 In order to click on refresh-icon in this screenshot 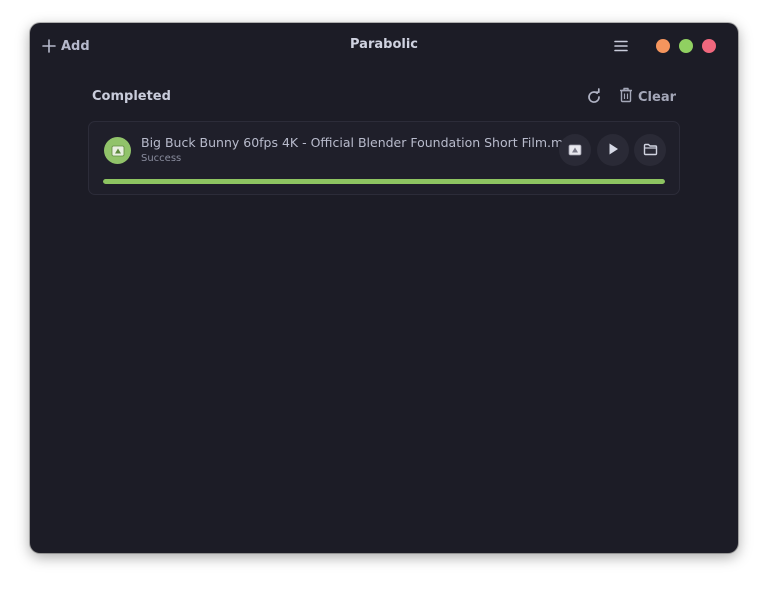, I will do `click(594, 99)`.